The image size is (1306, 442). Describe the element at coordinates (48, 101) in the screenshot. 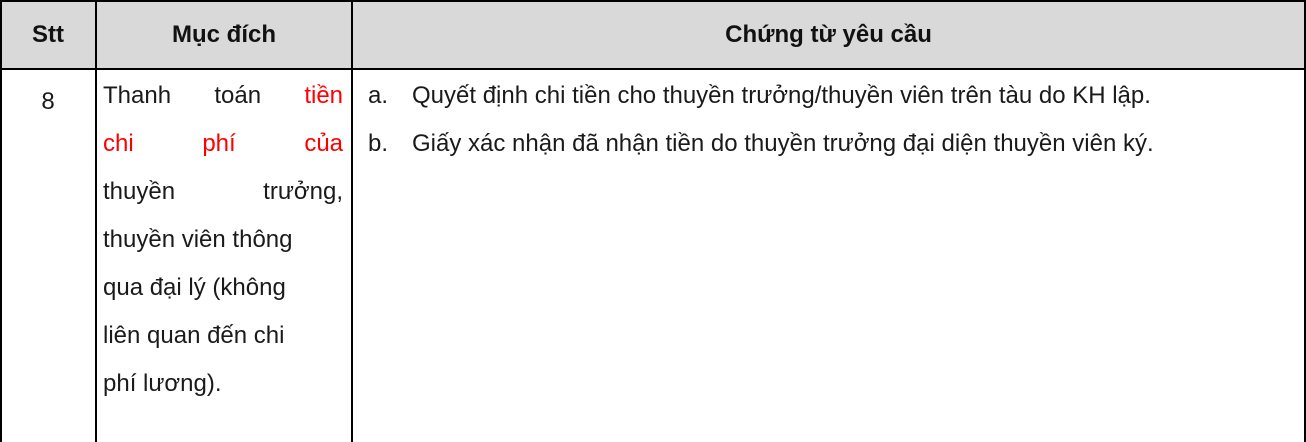

I see `row-stt: 8` at that location.